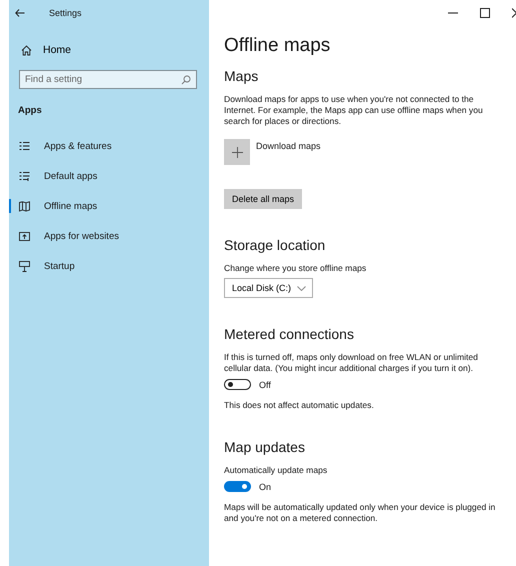 The width and height of the screenshot is (516, 566). What do you see at coordinates (24, 236) in the screenshot?
I see `window-icon` at bounding box center [24, 236].